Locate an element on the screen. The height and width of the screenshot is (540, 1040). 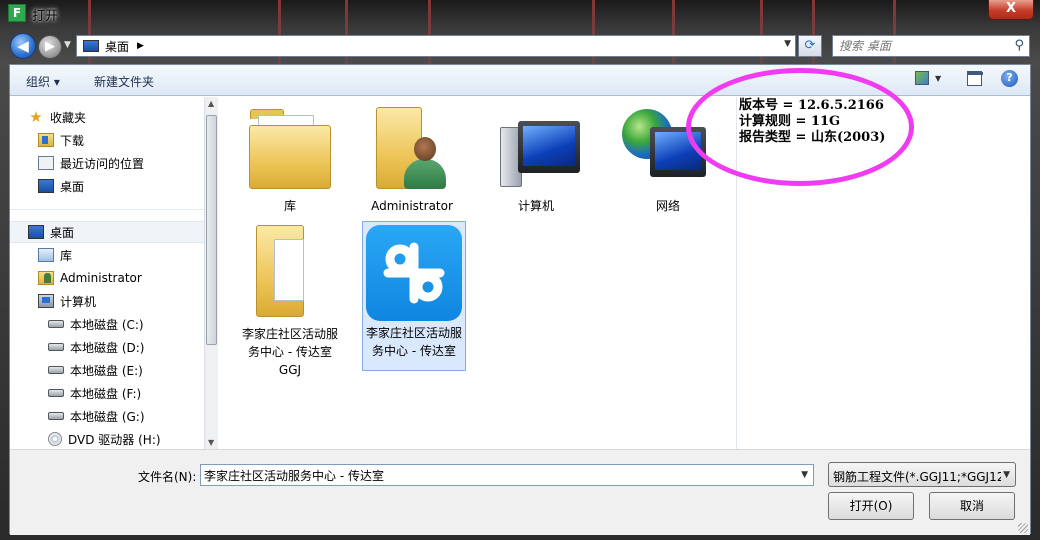
file-label: Administrator is located at coordinates (412, 206).